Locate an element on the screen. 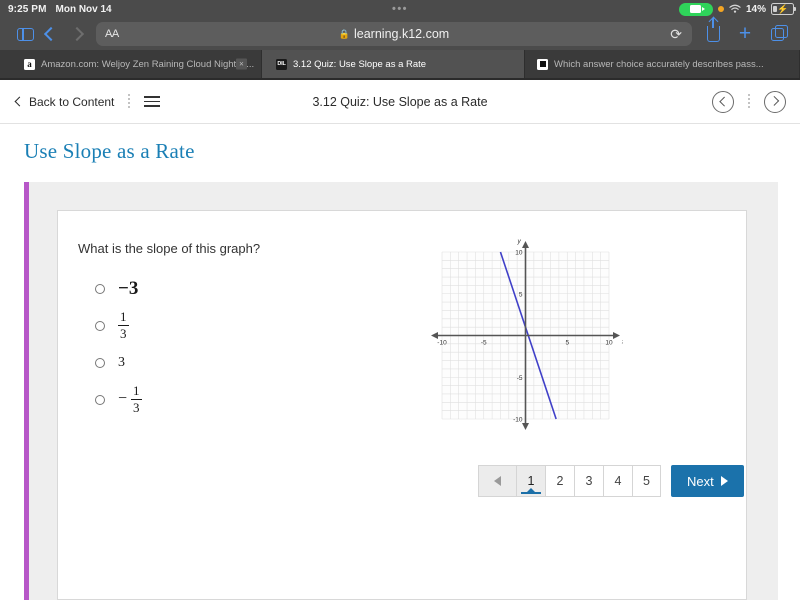  triangle-right-icon is located at coordinates (724, 481).